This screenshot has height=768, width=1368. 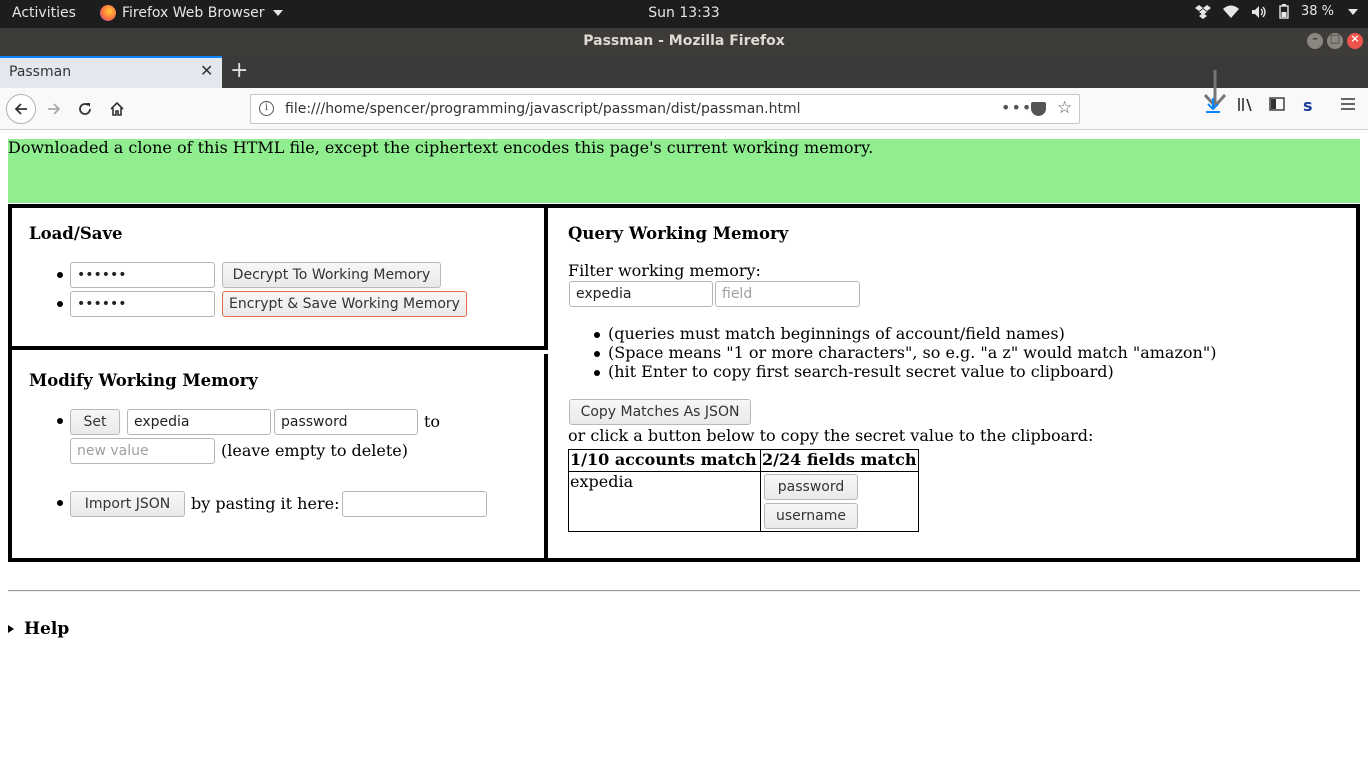 What do you see at coordinates (1335, 40) in the screenshot?
I see `maximize-button: □` at bounding box center [1335, 40].